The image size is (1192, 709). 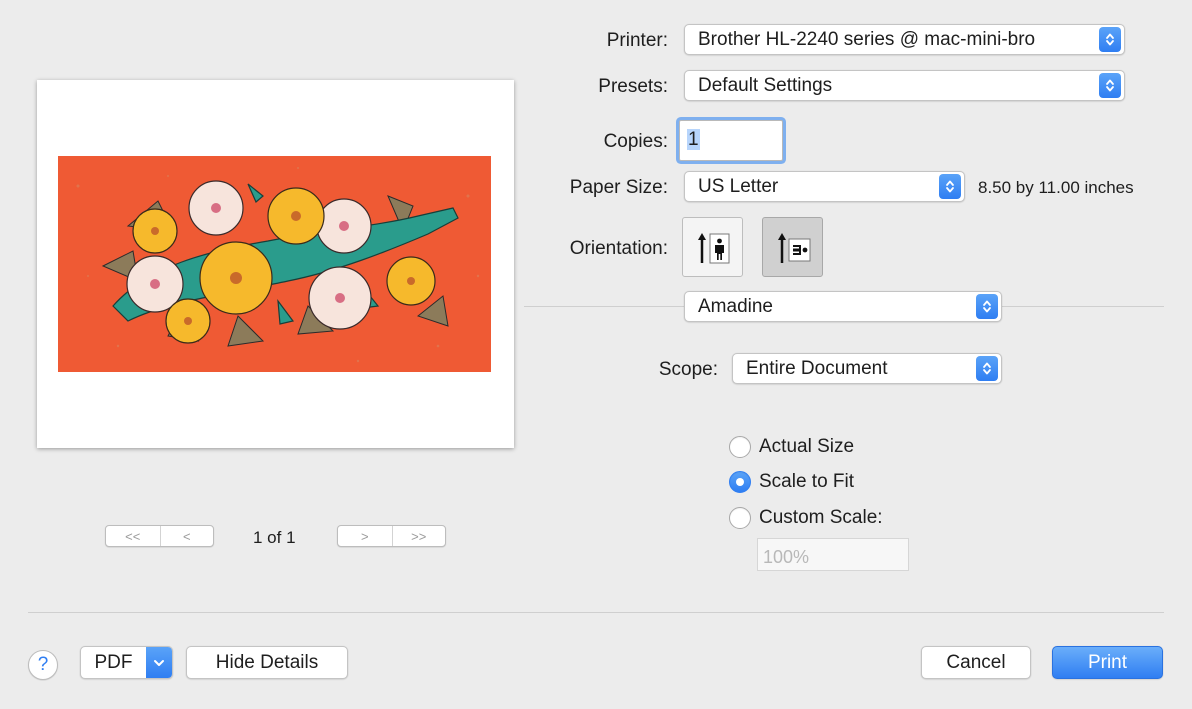 What do you see at coordinates (765, 85) in the screenshot?
I see `presets-value: Default Settings` at bounding box center [765, 85].